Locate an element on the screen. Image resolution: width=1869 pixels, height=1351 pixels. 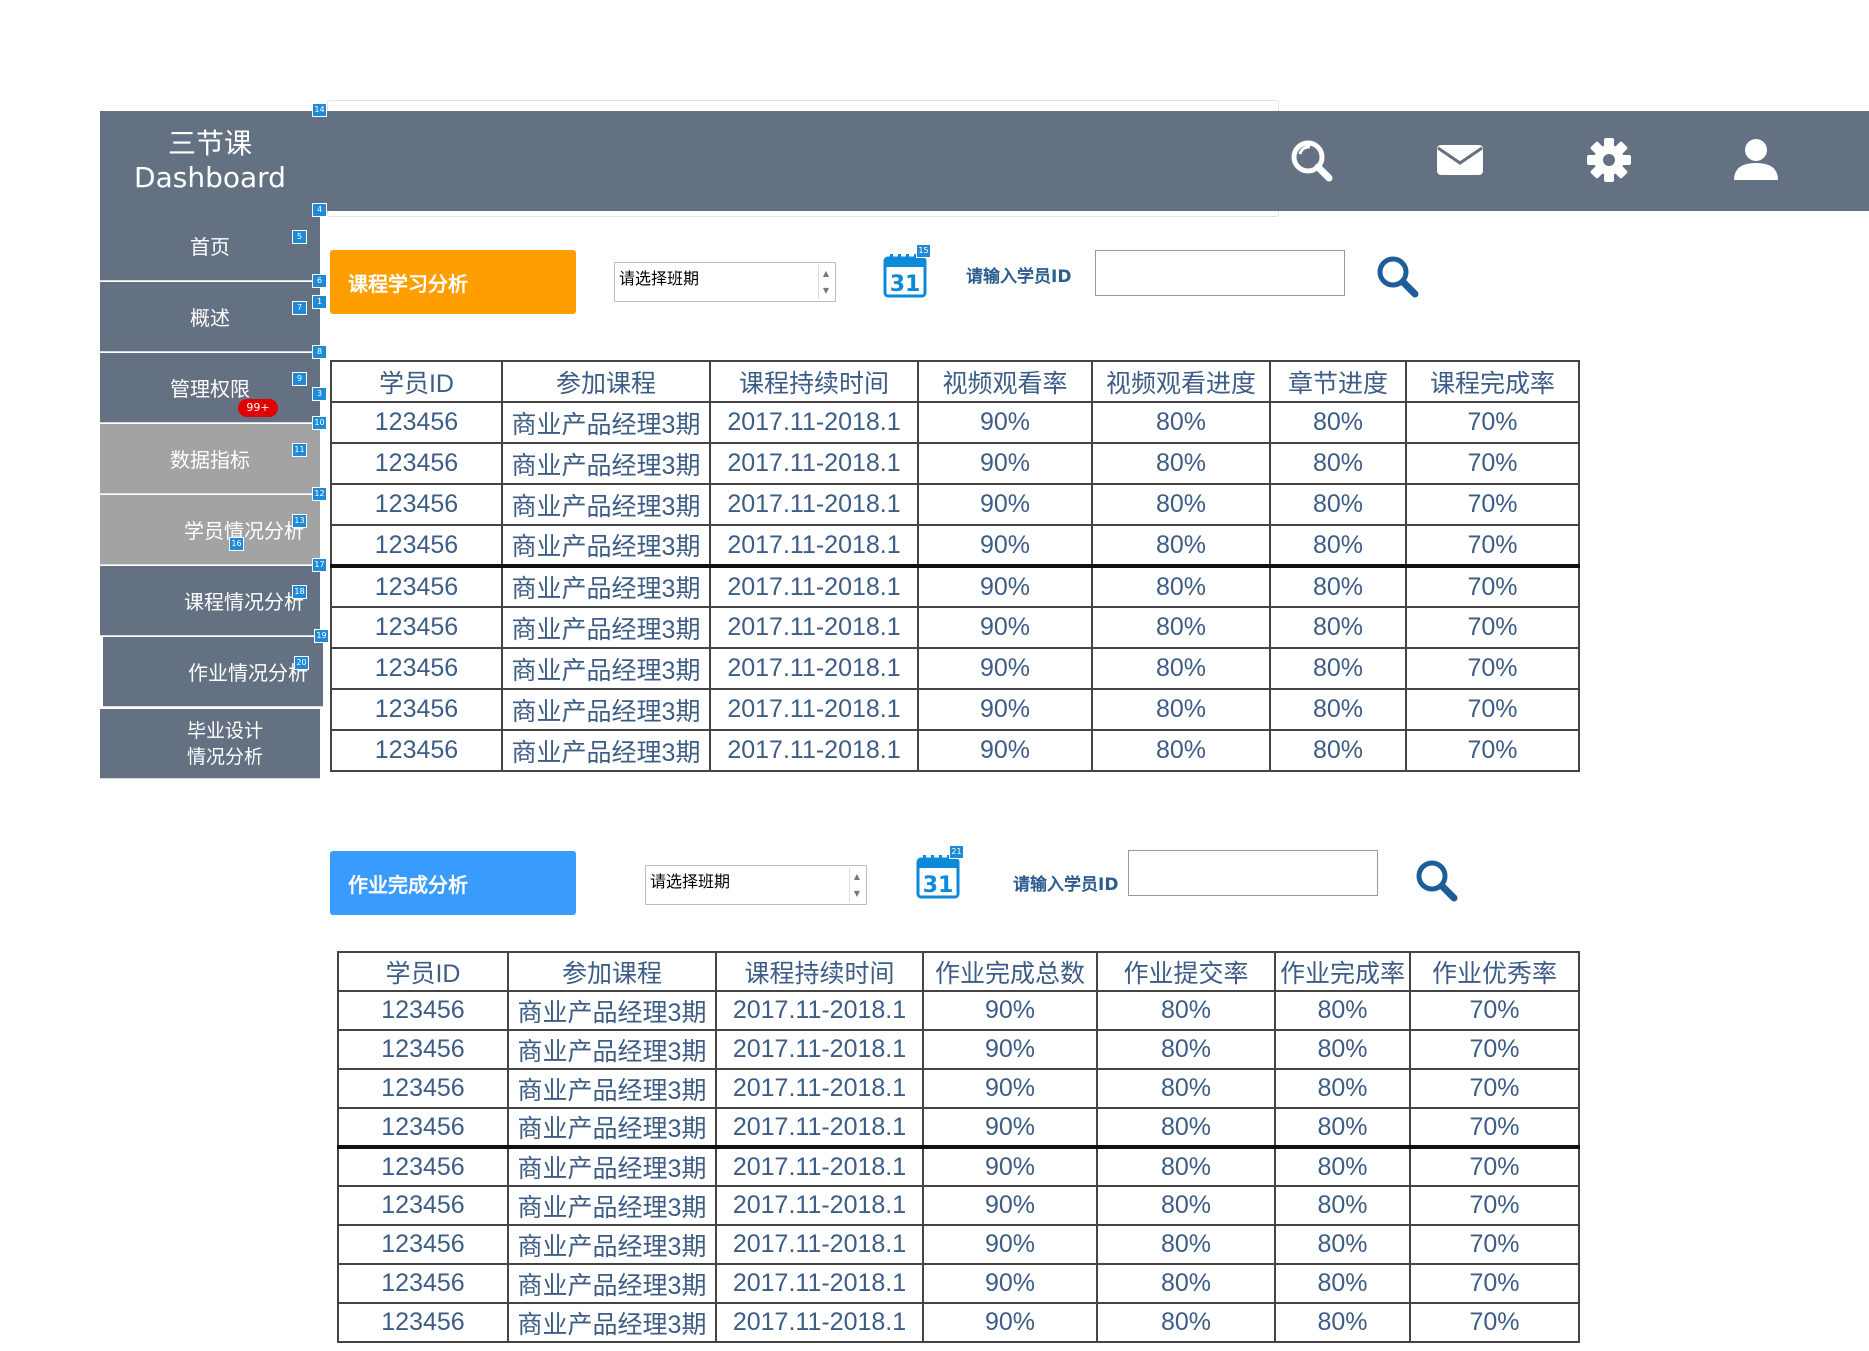
gear-icon is located at coordinates (1609, 160).